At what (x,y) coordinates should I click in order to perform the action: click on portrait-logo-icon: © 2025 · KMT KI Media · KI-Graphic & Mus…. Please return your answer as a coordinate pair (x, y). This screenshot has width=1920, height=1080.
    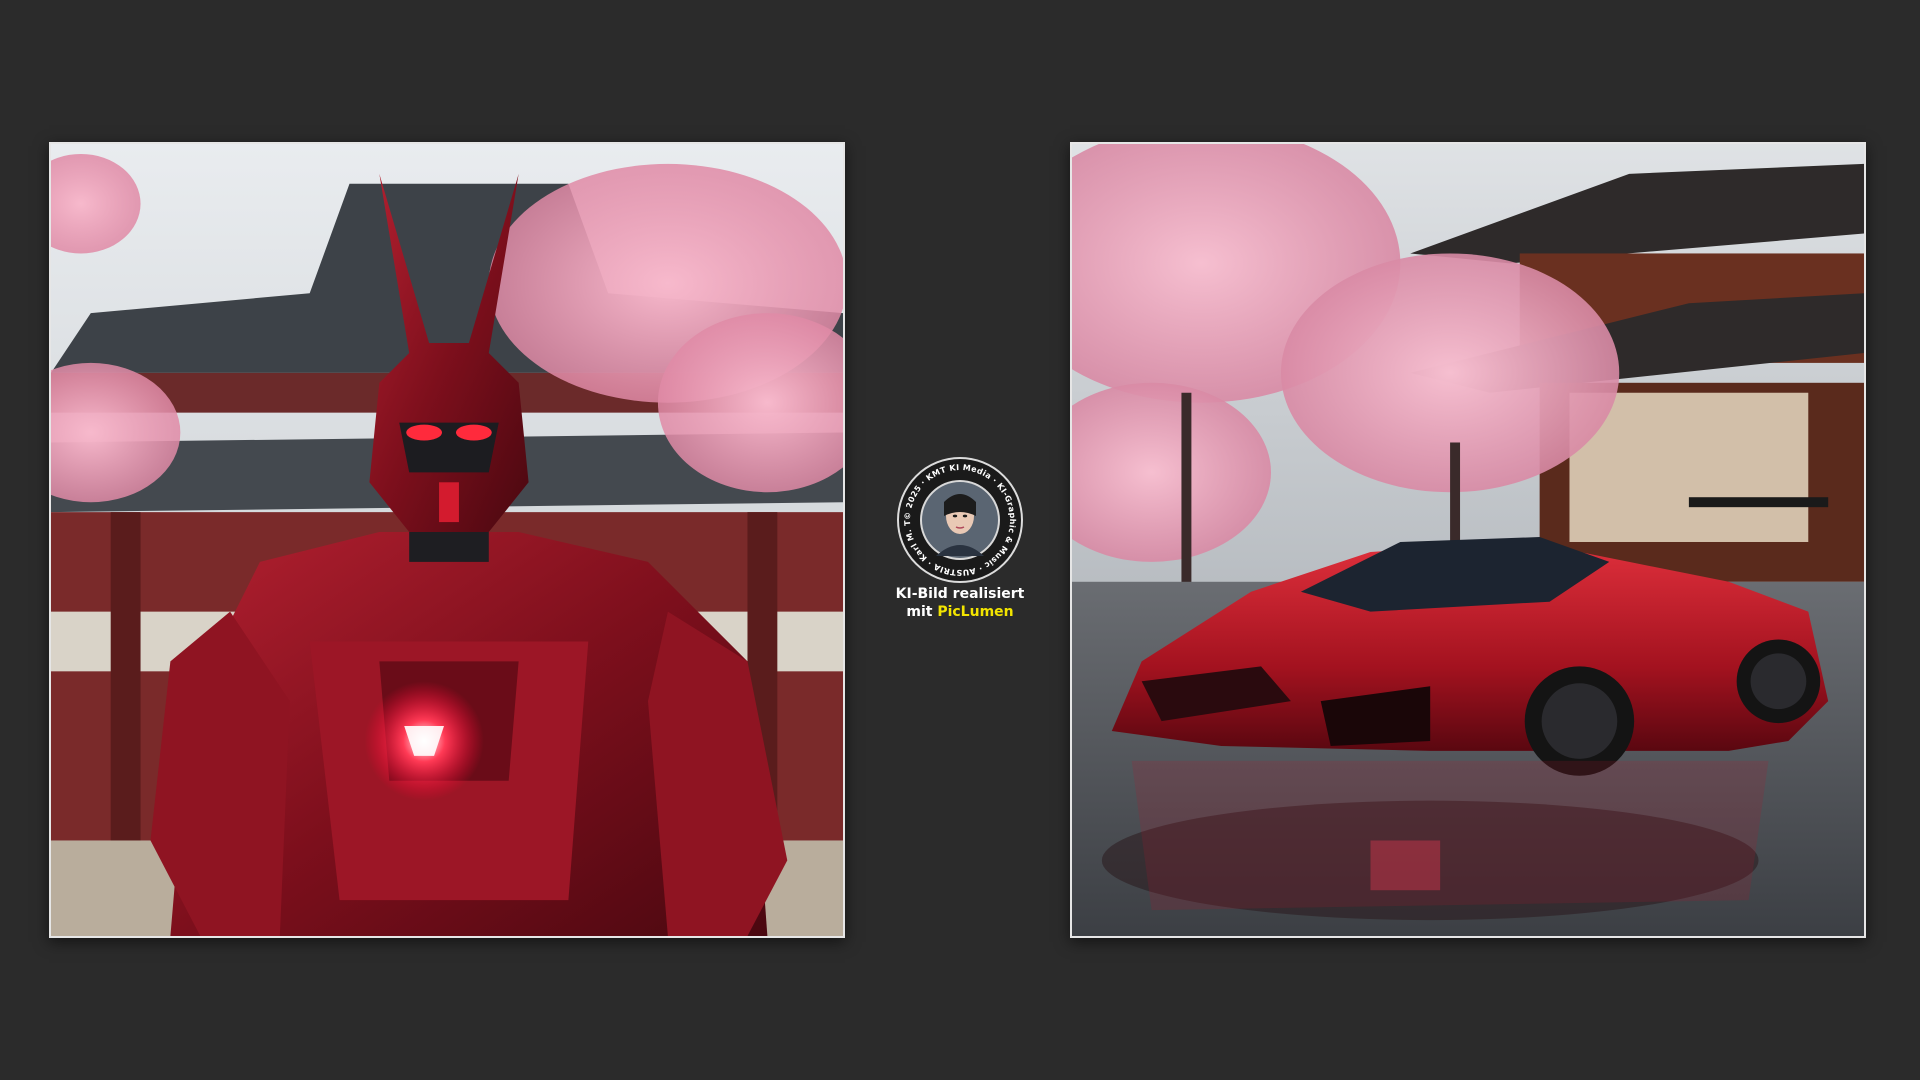
    Looking at the image, I should click on (959, 519).